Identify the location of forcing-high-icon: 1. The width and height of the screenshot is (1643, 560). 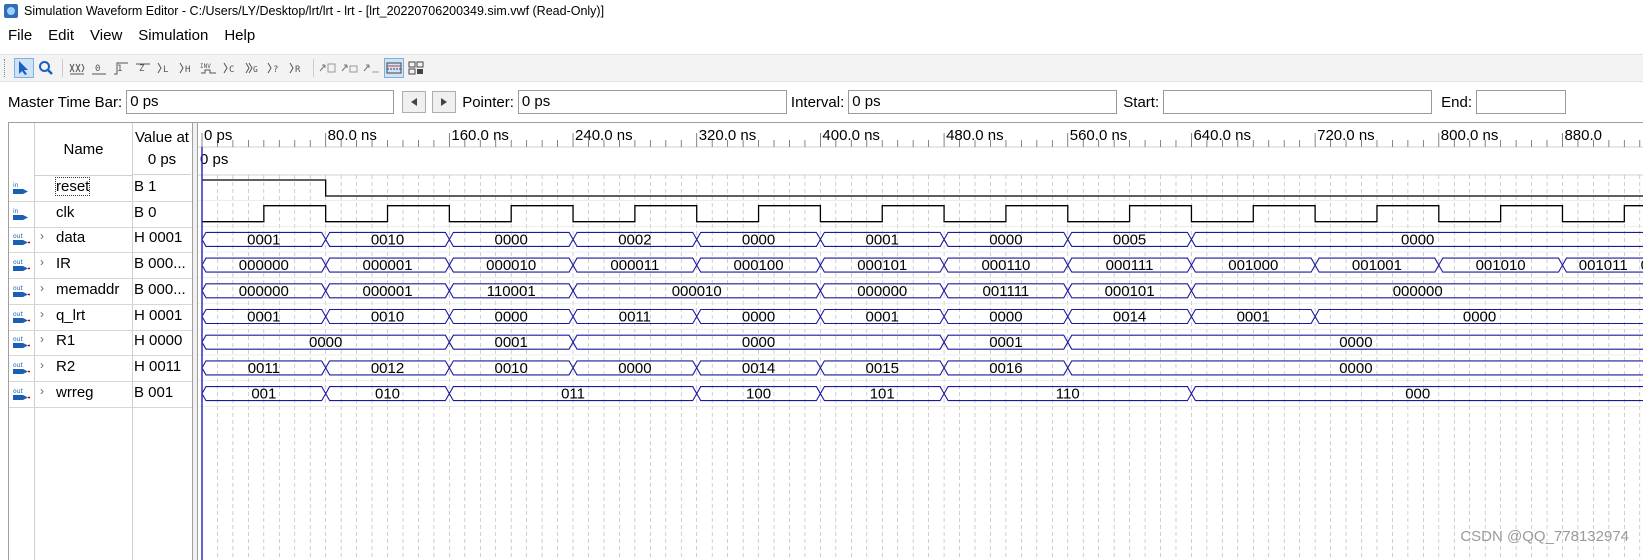
(121, 68).